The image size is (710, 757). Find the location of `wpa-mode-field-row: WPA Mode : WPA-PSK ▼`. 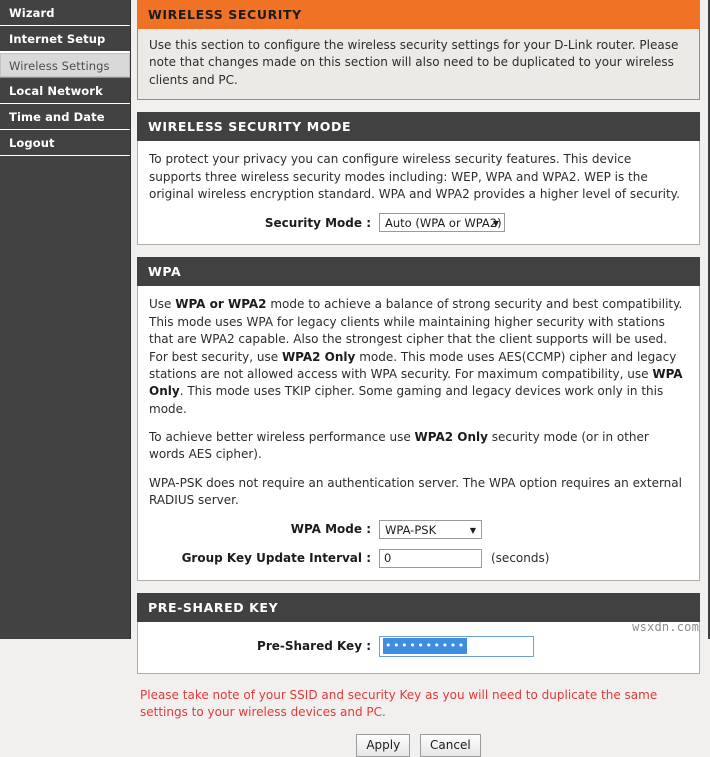

wpa-mode-field-row: WPA Mode : WPA-PSK ▼ is located at coordinates (418, 529).